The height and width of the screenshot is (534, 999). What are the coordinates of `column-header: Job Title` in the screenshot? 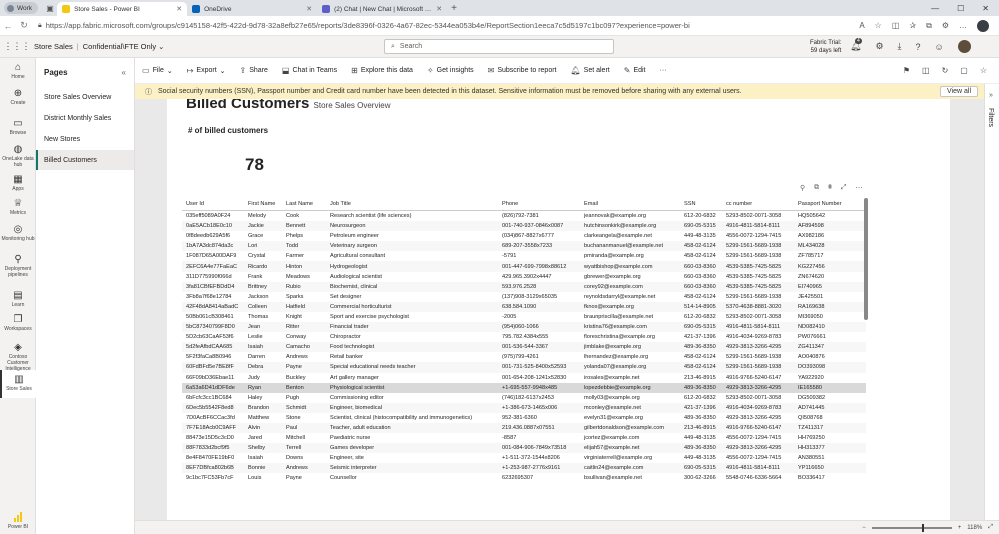 It's located at (412, 204).